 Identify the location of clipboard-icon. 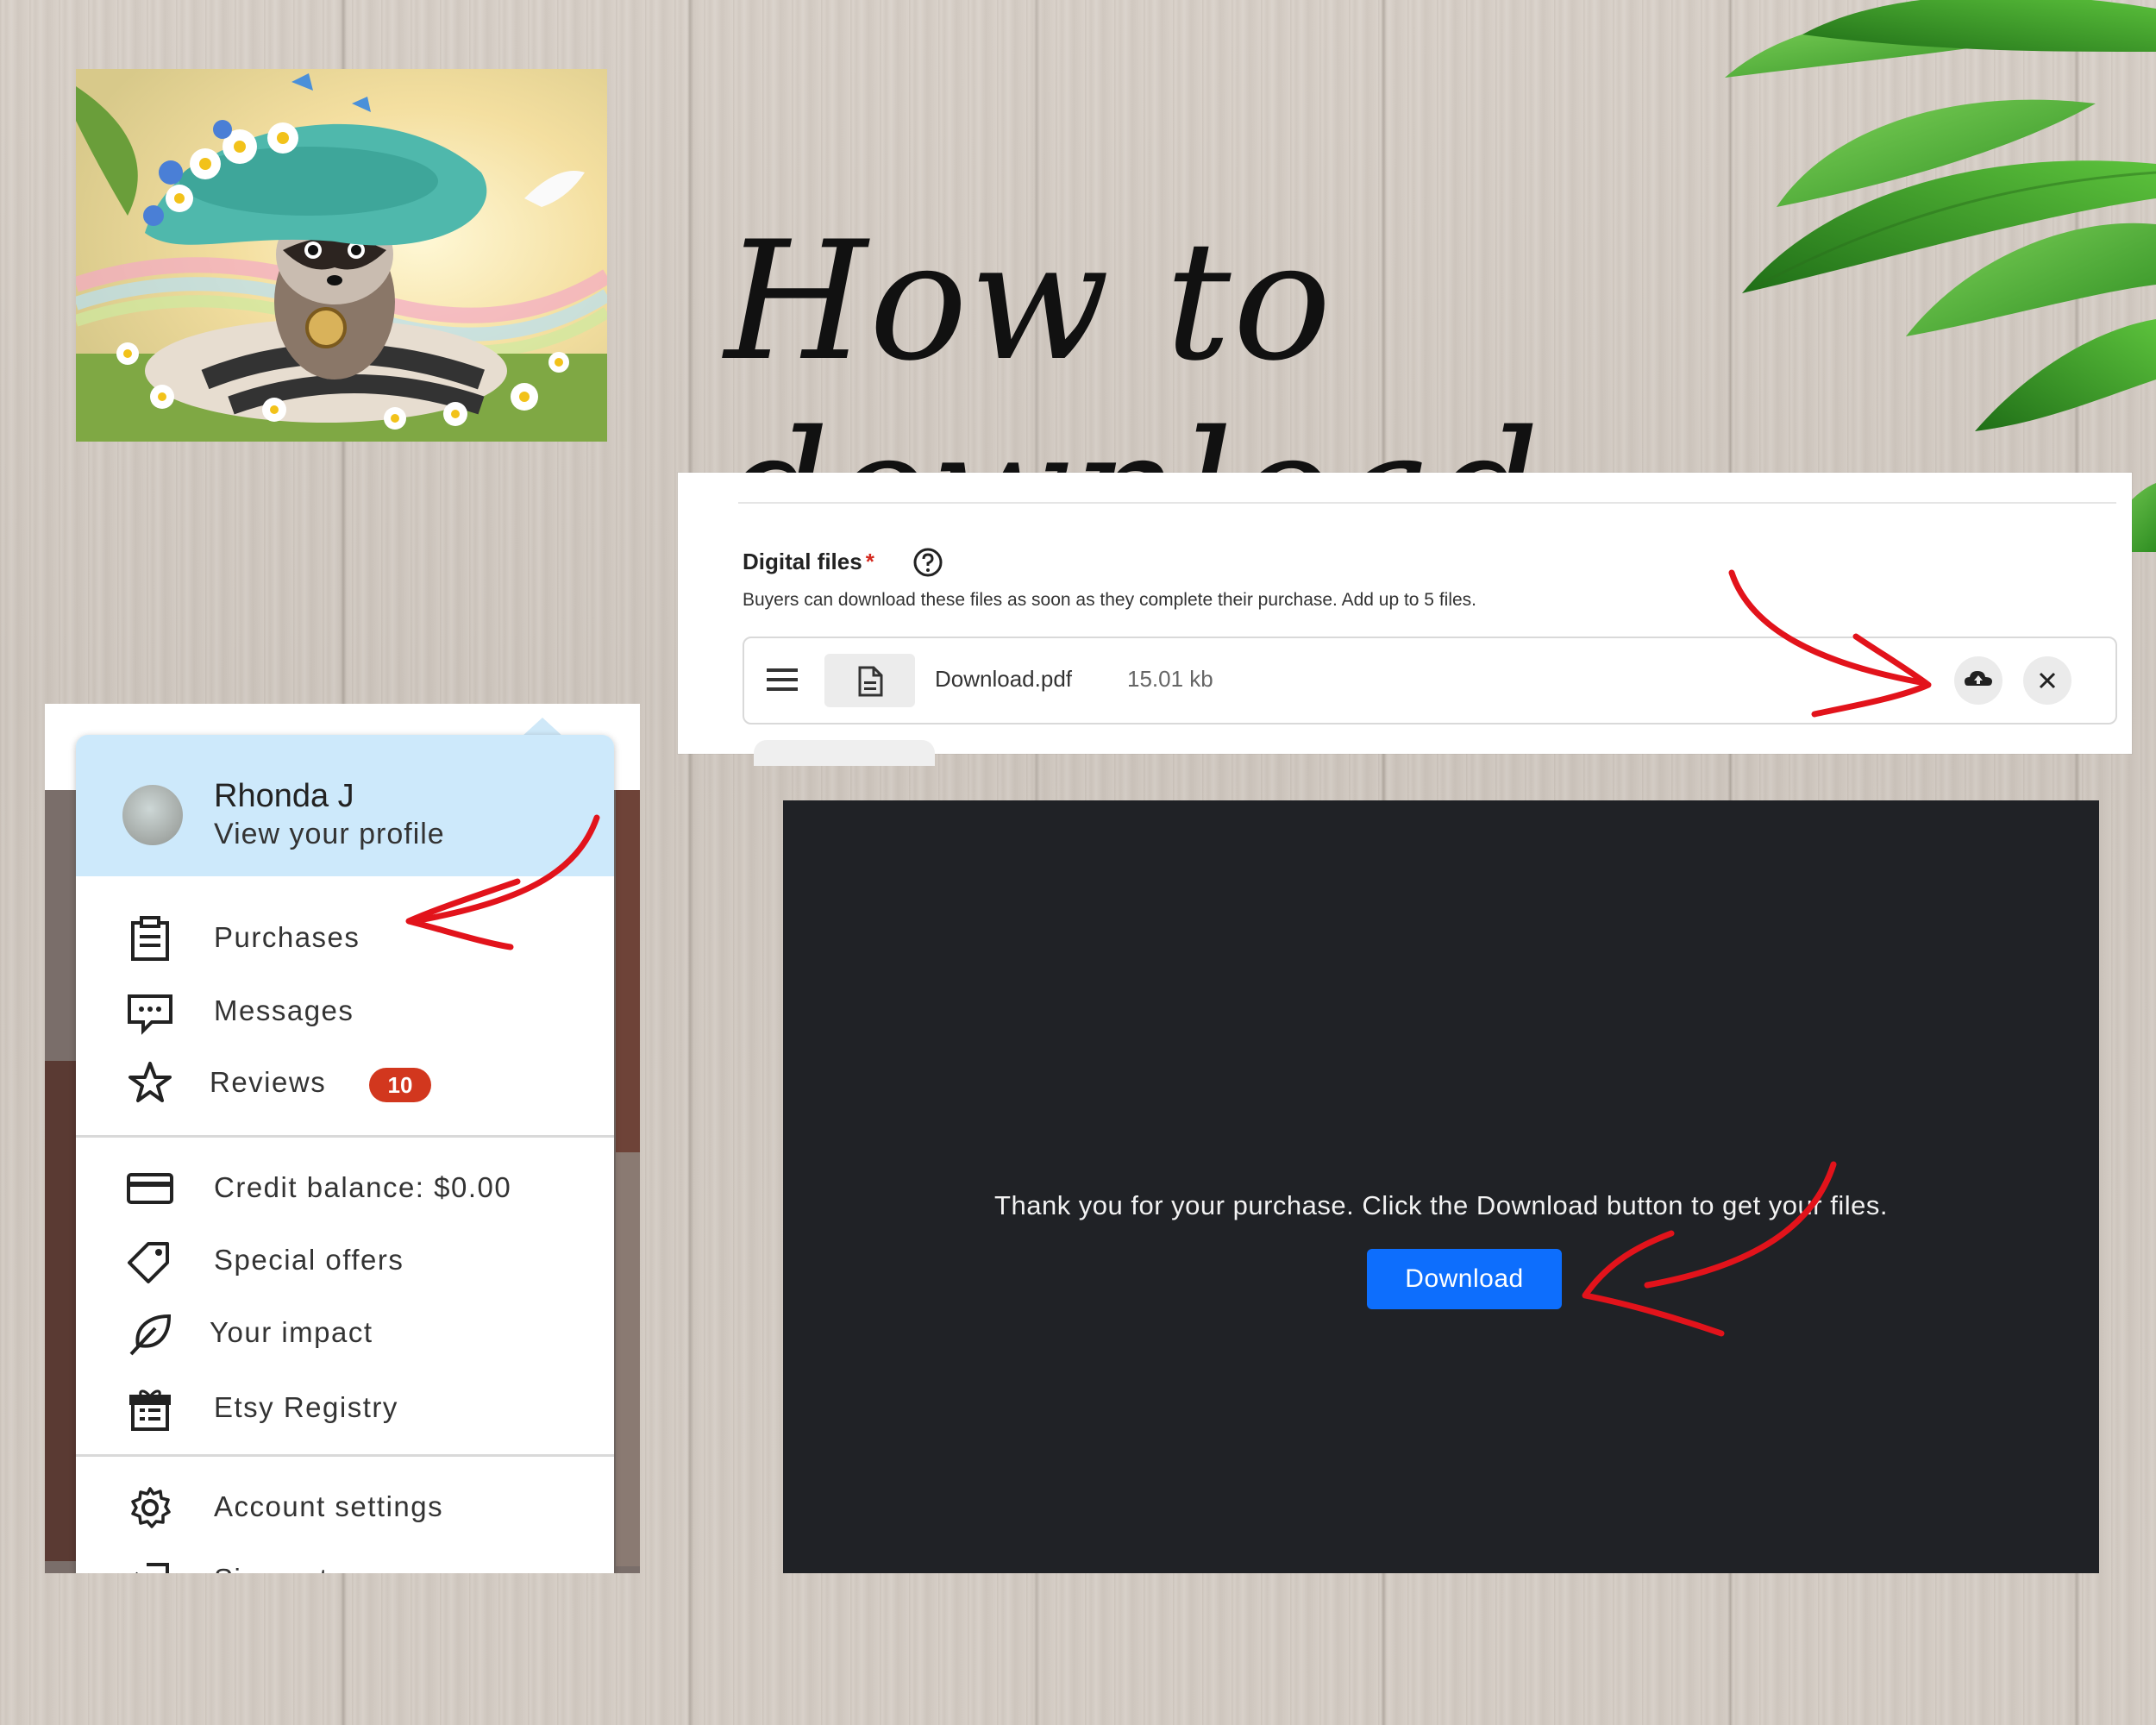
(150, 938).